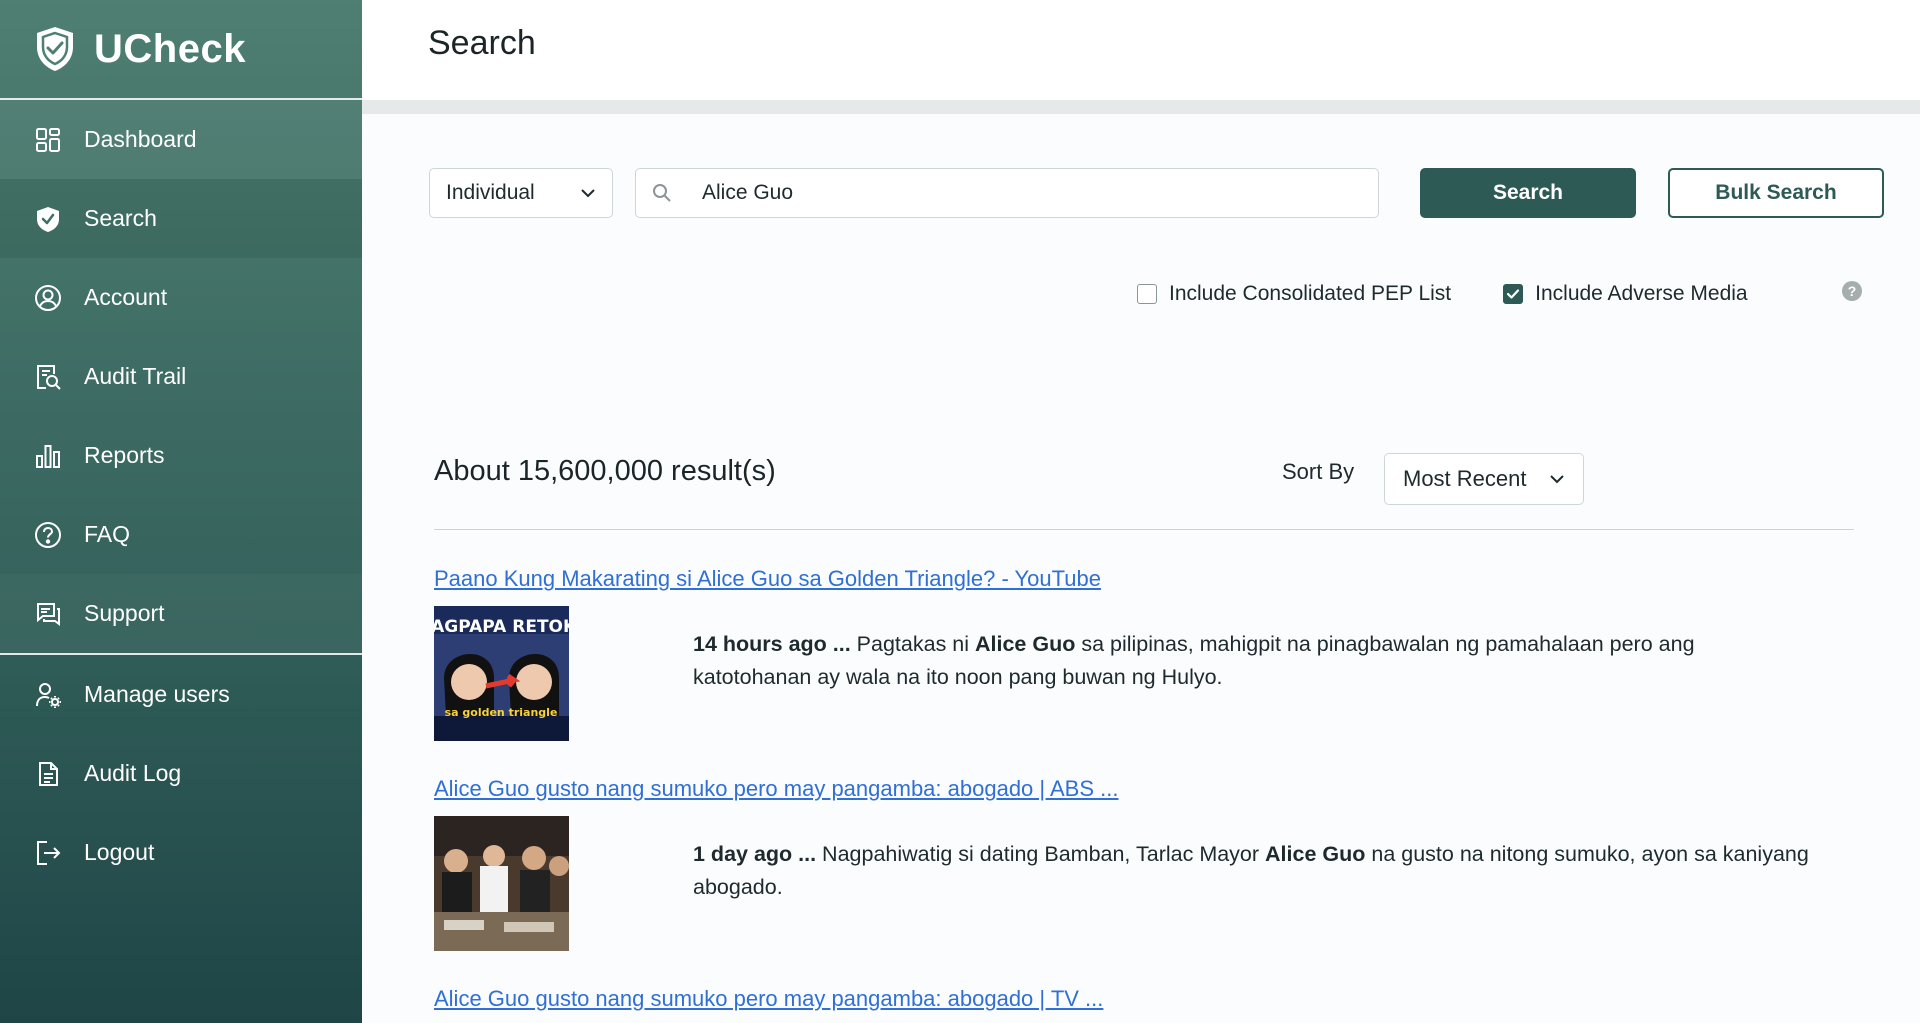 The height and width of the screenshot is (1023, 1920). Describe the element at coordinates (48, 853) in the screenshot. I see `logout-icon` at that location.